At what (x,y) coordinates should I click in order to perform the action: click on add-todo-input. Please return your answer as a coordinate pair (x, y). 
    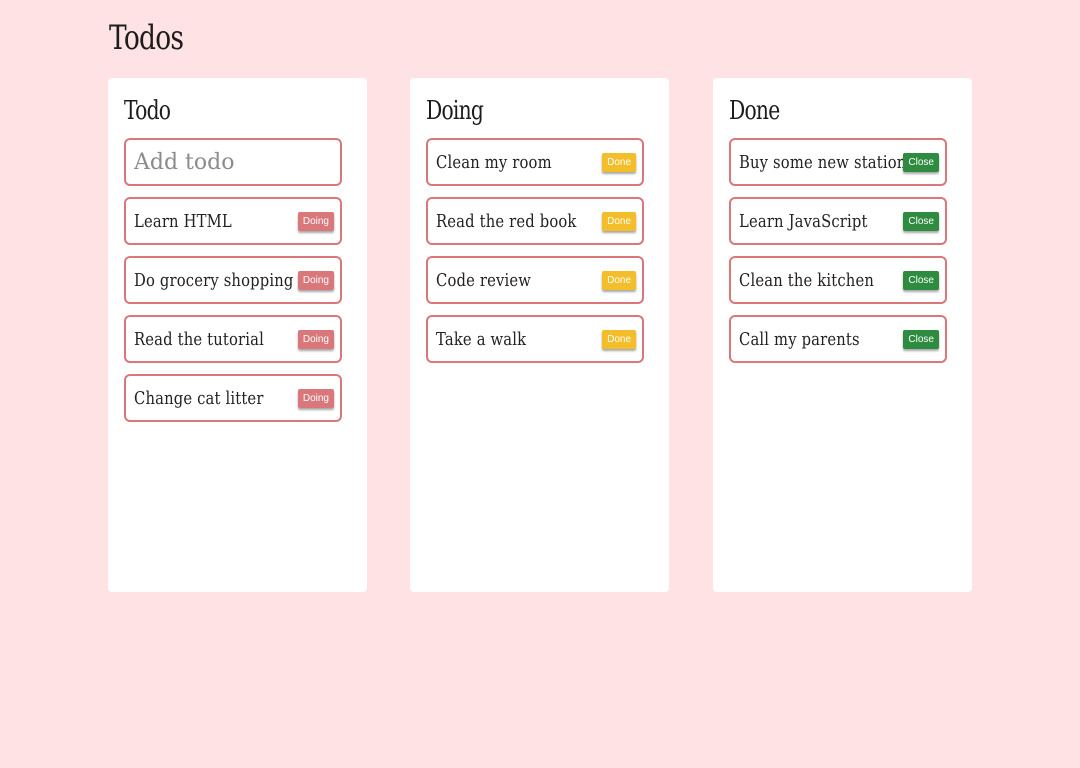
    Looking at the image, I should click on (233, 162).